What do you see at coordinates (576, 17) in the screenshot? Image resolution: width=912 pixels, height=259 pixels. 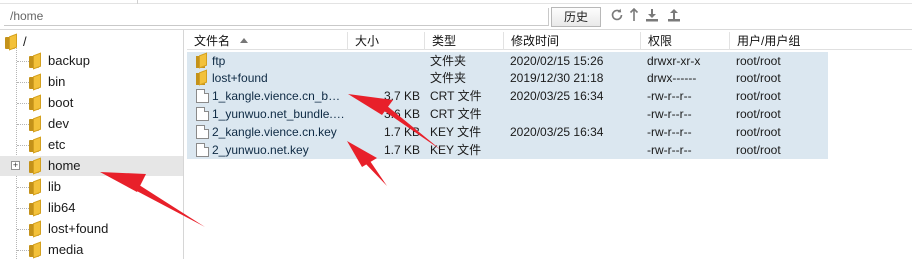 I see `history-button: 历史` at bounding box center [576, 17].